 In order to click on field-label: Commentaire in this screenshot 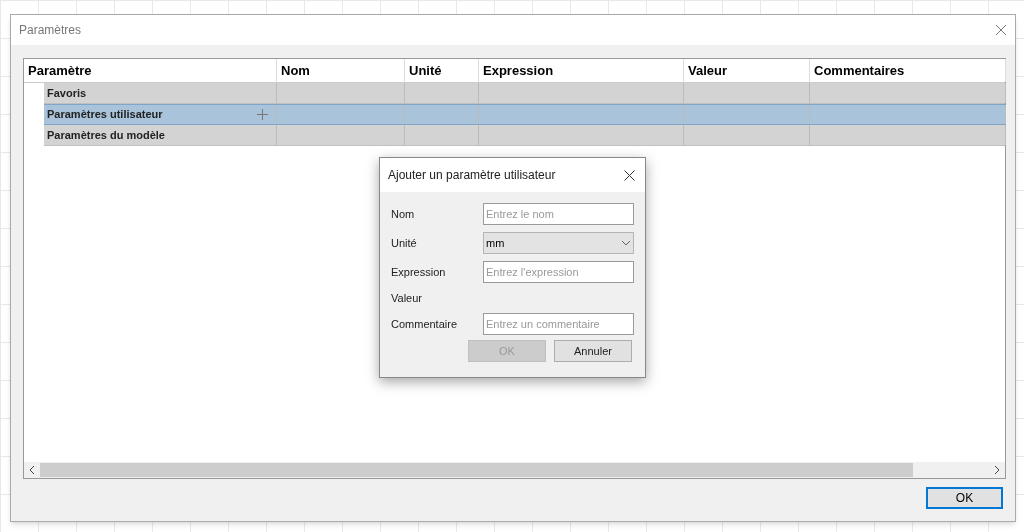, I will do `click(425, 324)`.